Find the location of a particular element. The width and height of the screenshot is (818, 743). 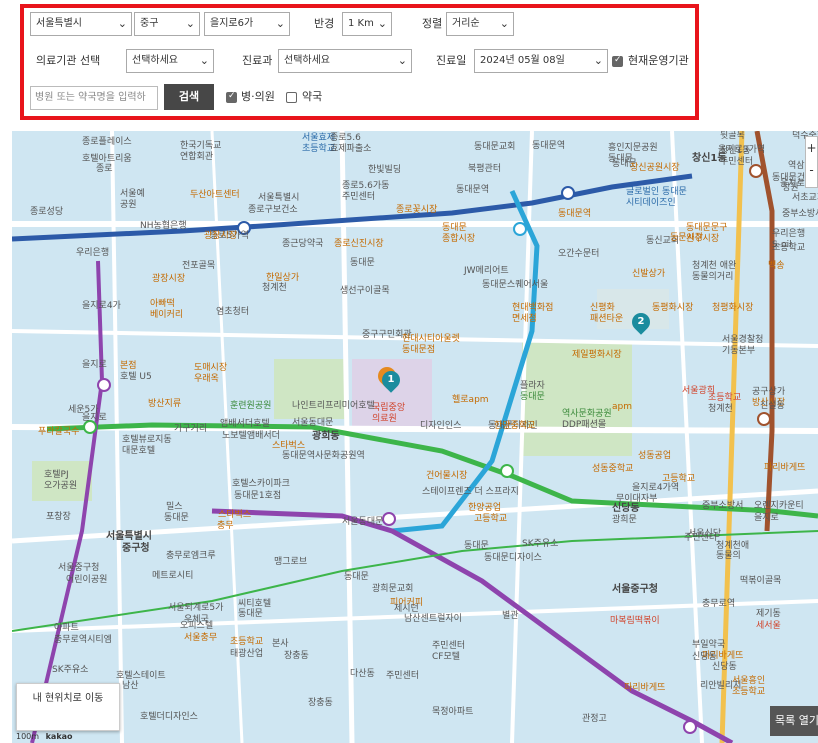

map-label: 동물의거리 is located at coordinates (713, 277).